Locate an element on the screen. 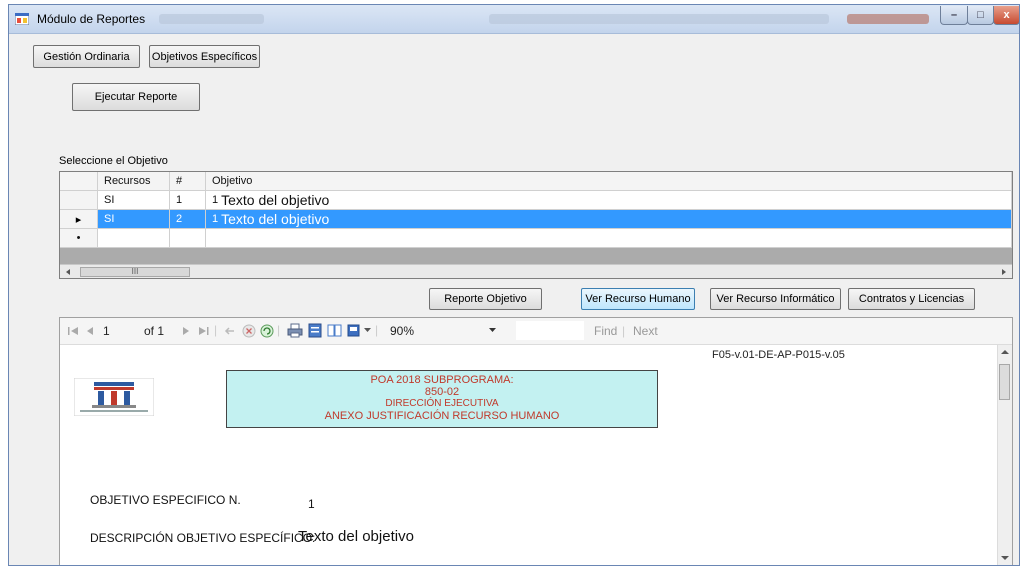 The height and width of the screenshot is (571, 1028). export-dropdown-icon is located at coordinates (367, 330).